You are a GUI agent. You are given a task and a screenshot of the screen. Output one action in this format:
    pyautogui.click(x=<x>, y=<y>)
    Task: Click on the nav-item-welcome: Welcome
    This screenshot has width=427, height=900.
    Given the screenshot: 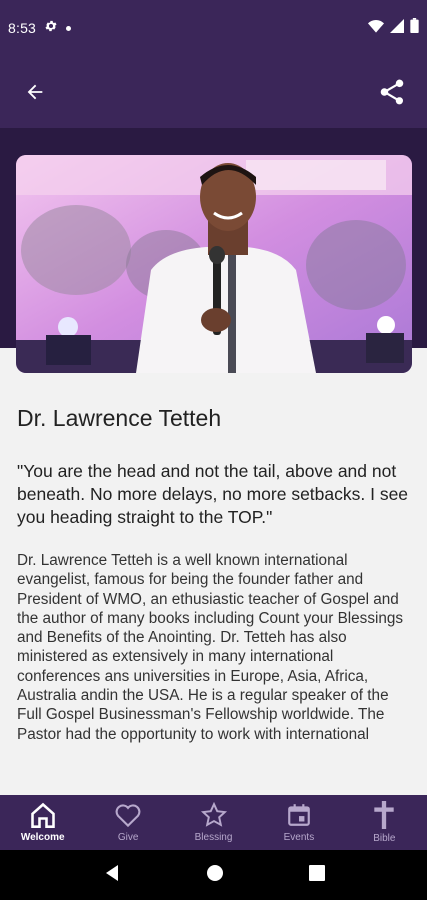 What is the action you would take?
    pyautogui.click(x=42, y=822)
    